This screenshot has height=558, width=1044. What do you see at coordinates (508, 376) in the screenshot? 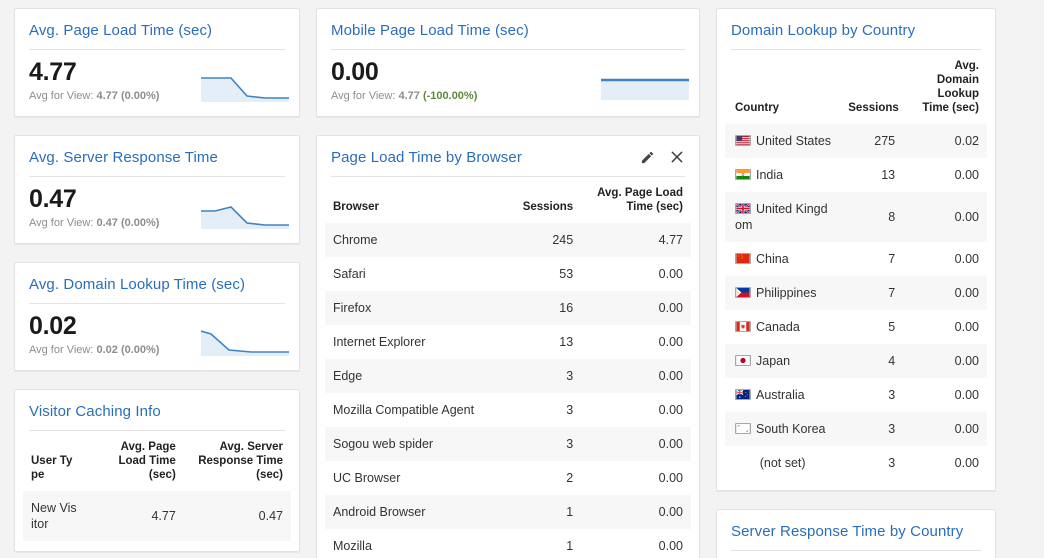
I see `table-row: Edge 3 0.00` at bounding box center [508, 376].